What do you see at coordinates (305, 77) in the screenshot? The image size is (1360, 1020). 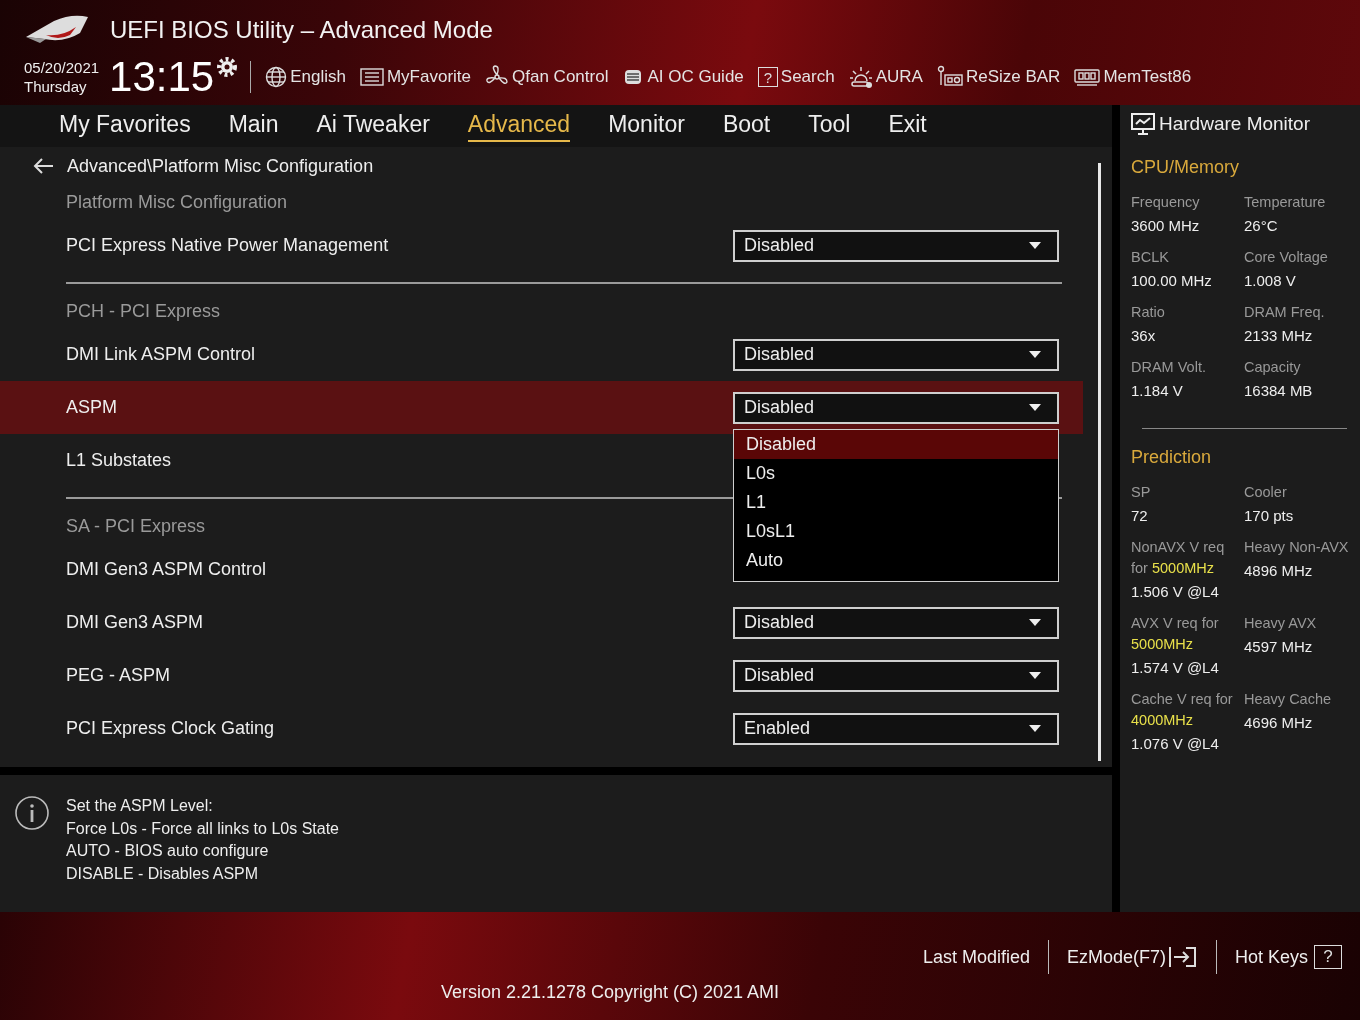 I see `toolbar-button: English` at bounding box center [305, 77].